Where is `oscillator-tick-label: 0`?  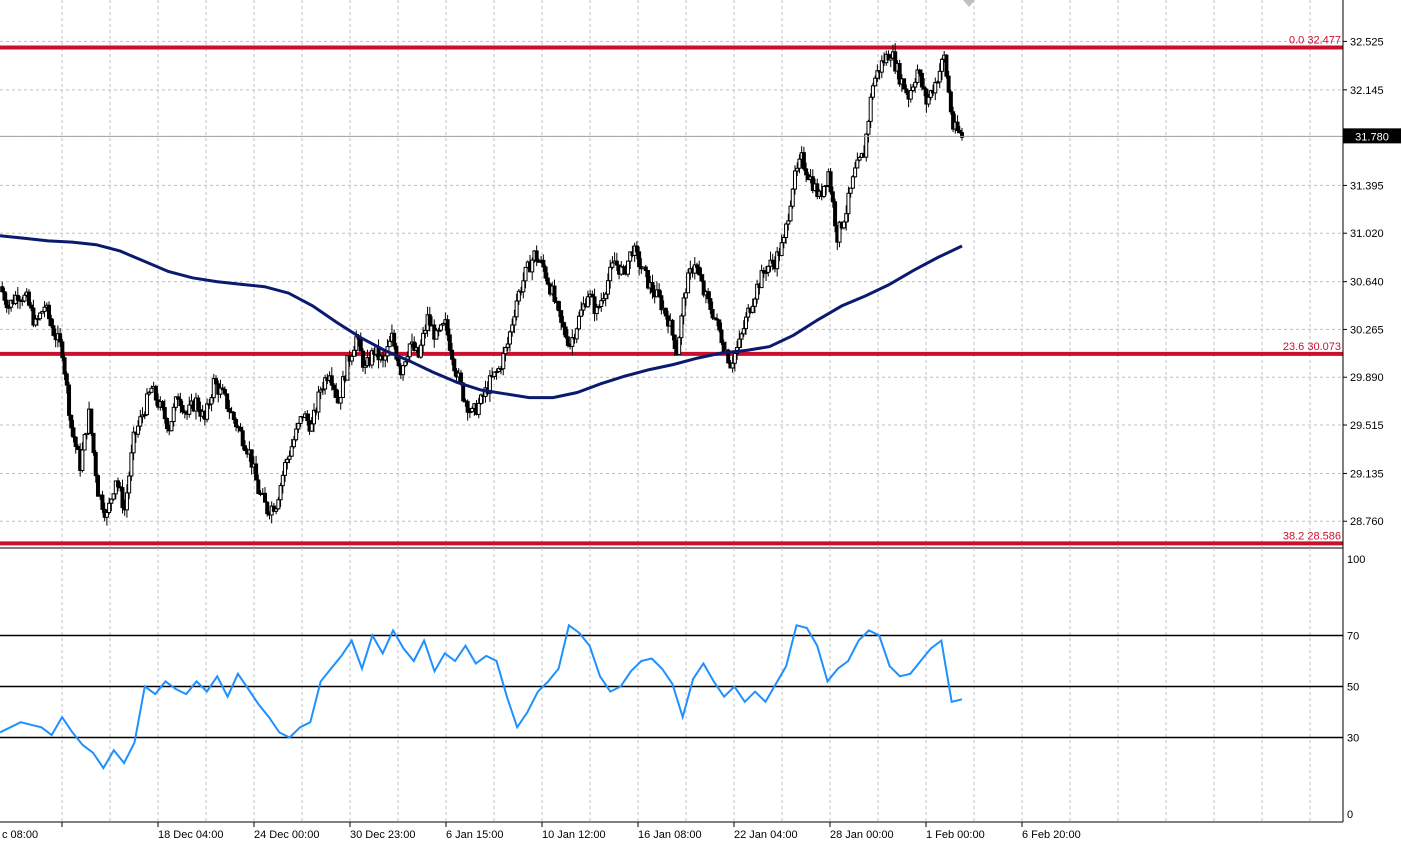 oscillator-tick-label: 0 is located at coordinates (1350, 815).